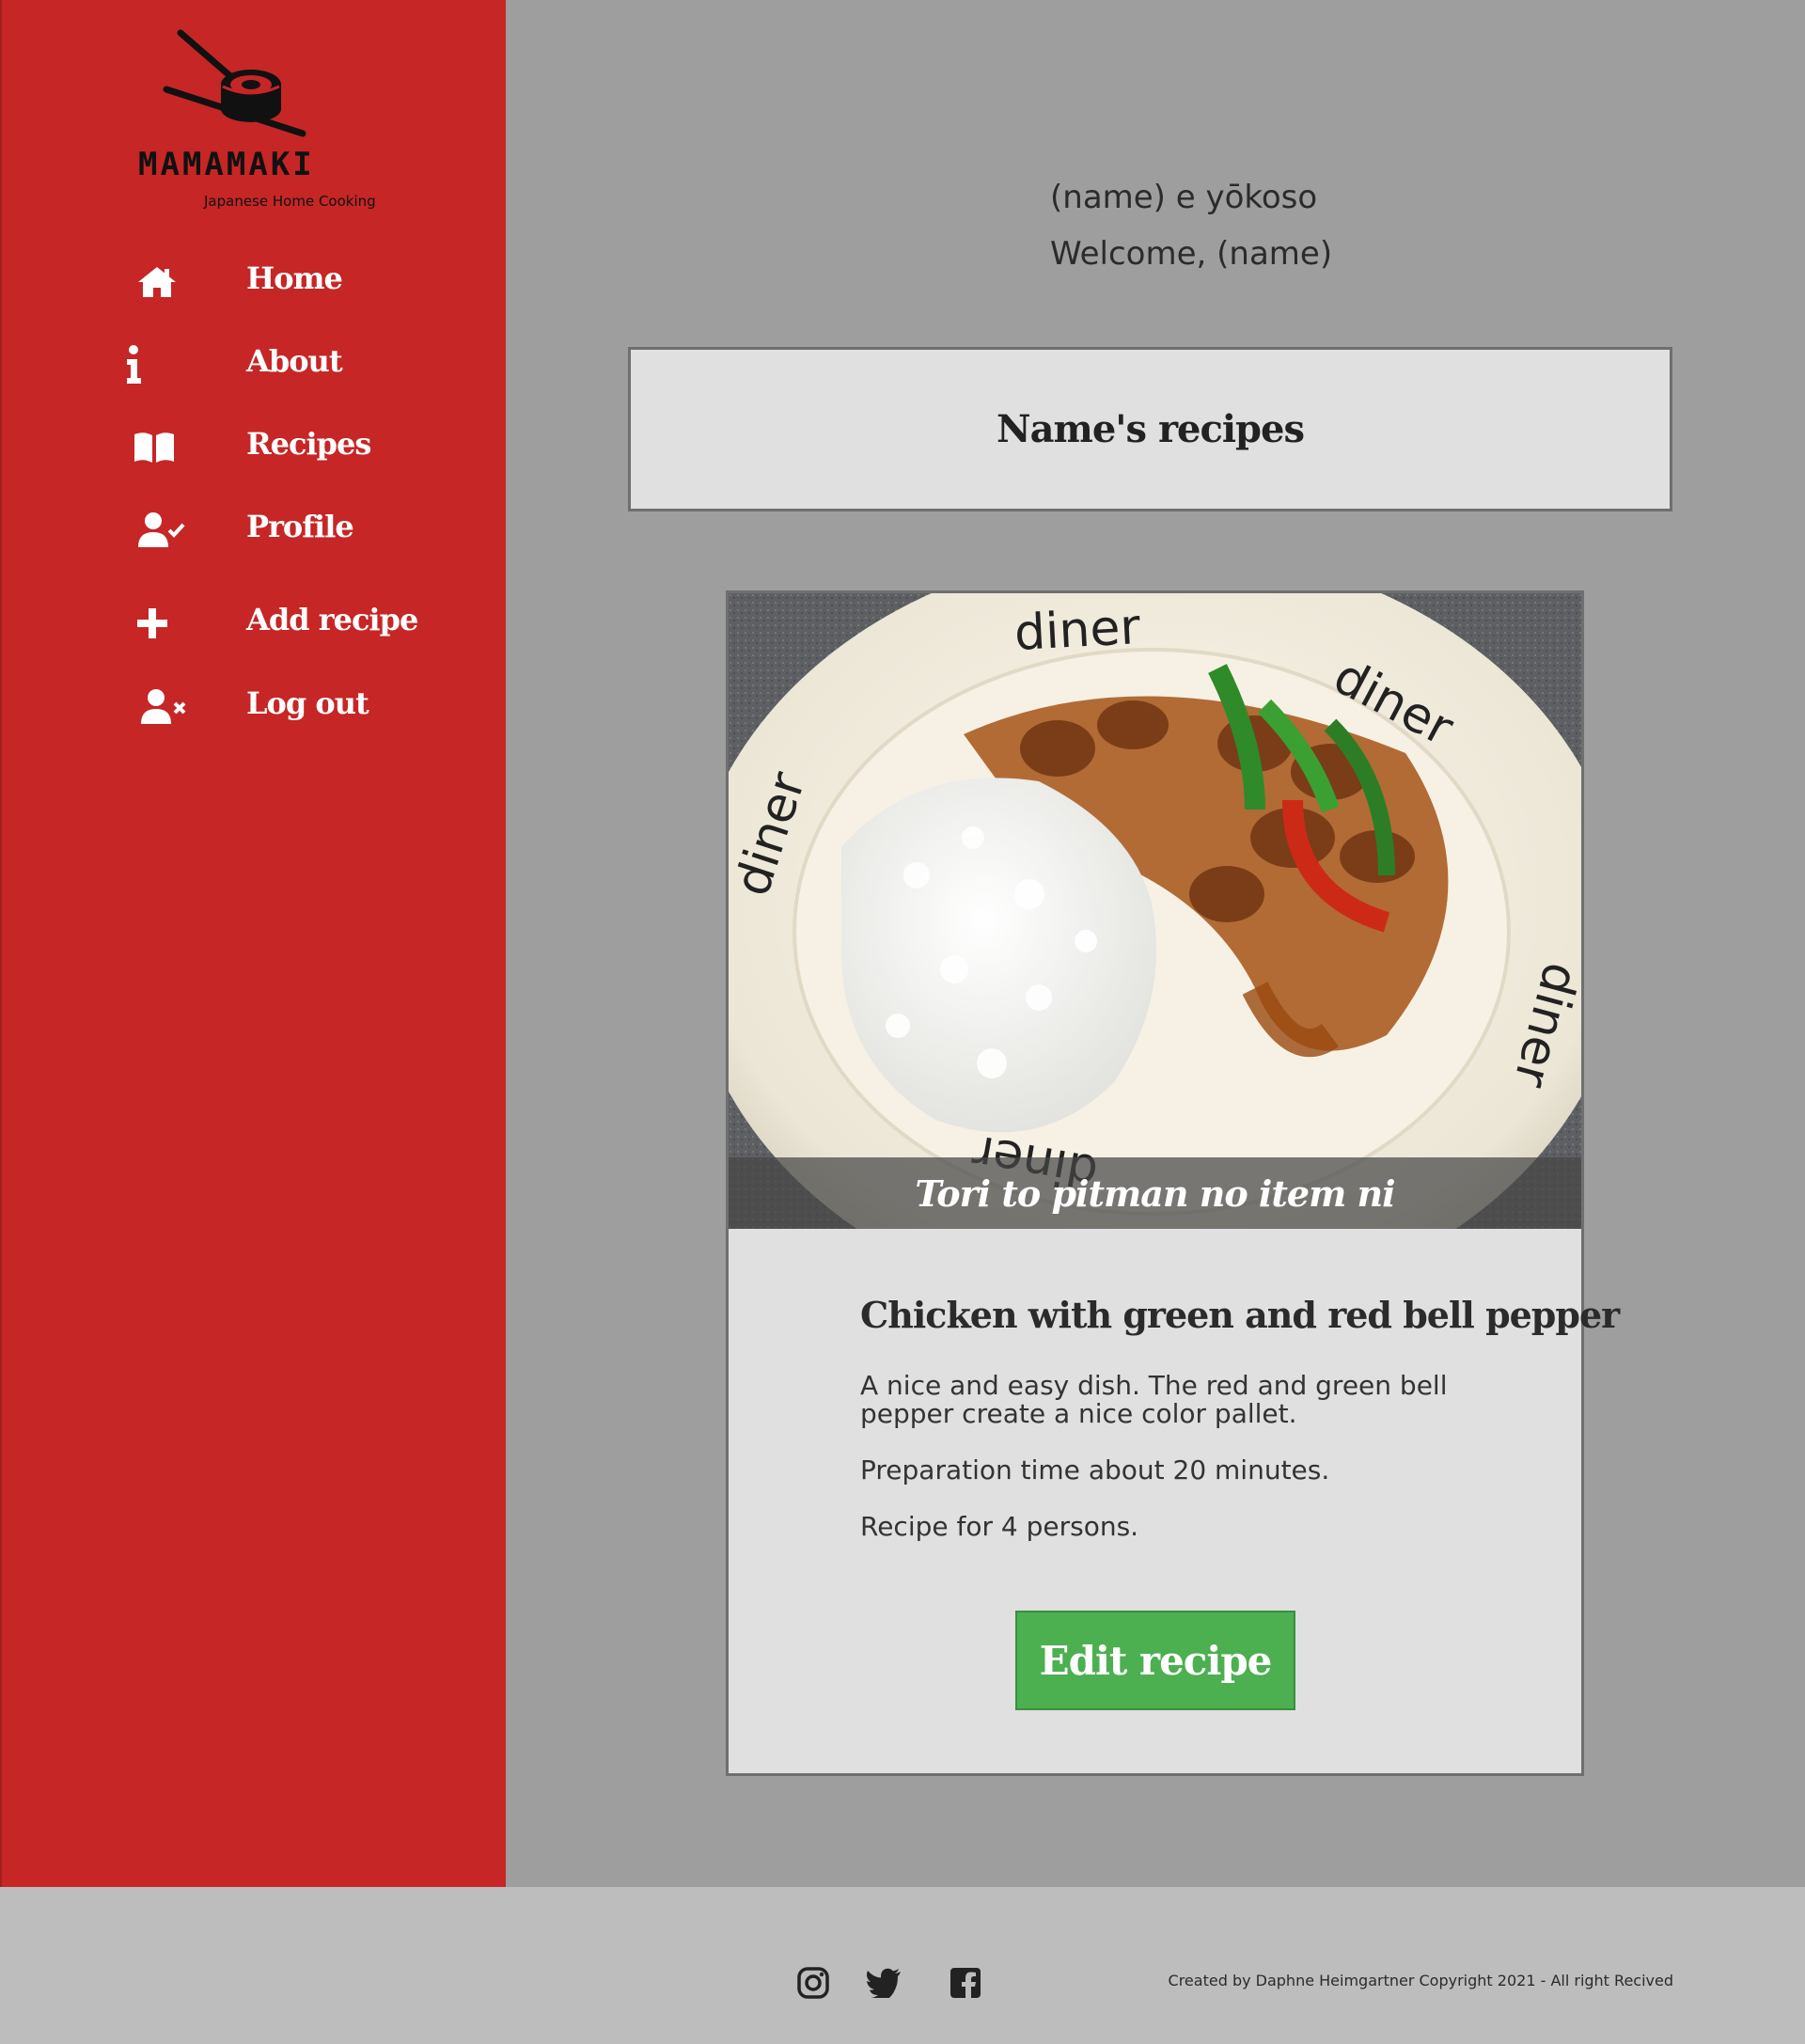 The width and height of the screenshot is (1805, 2044). What do you see at coordinates (813, 1983) in the screenshot?
I see `instagram-icon` at bounding box center [813, 1983].